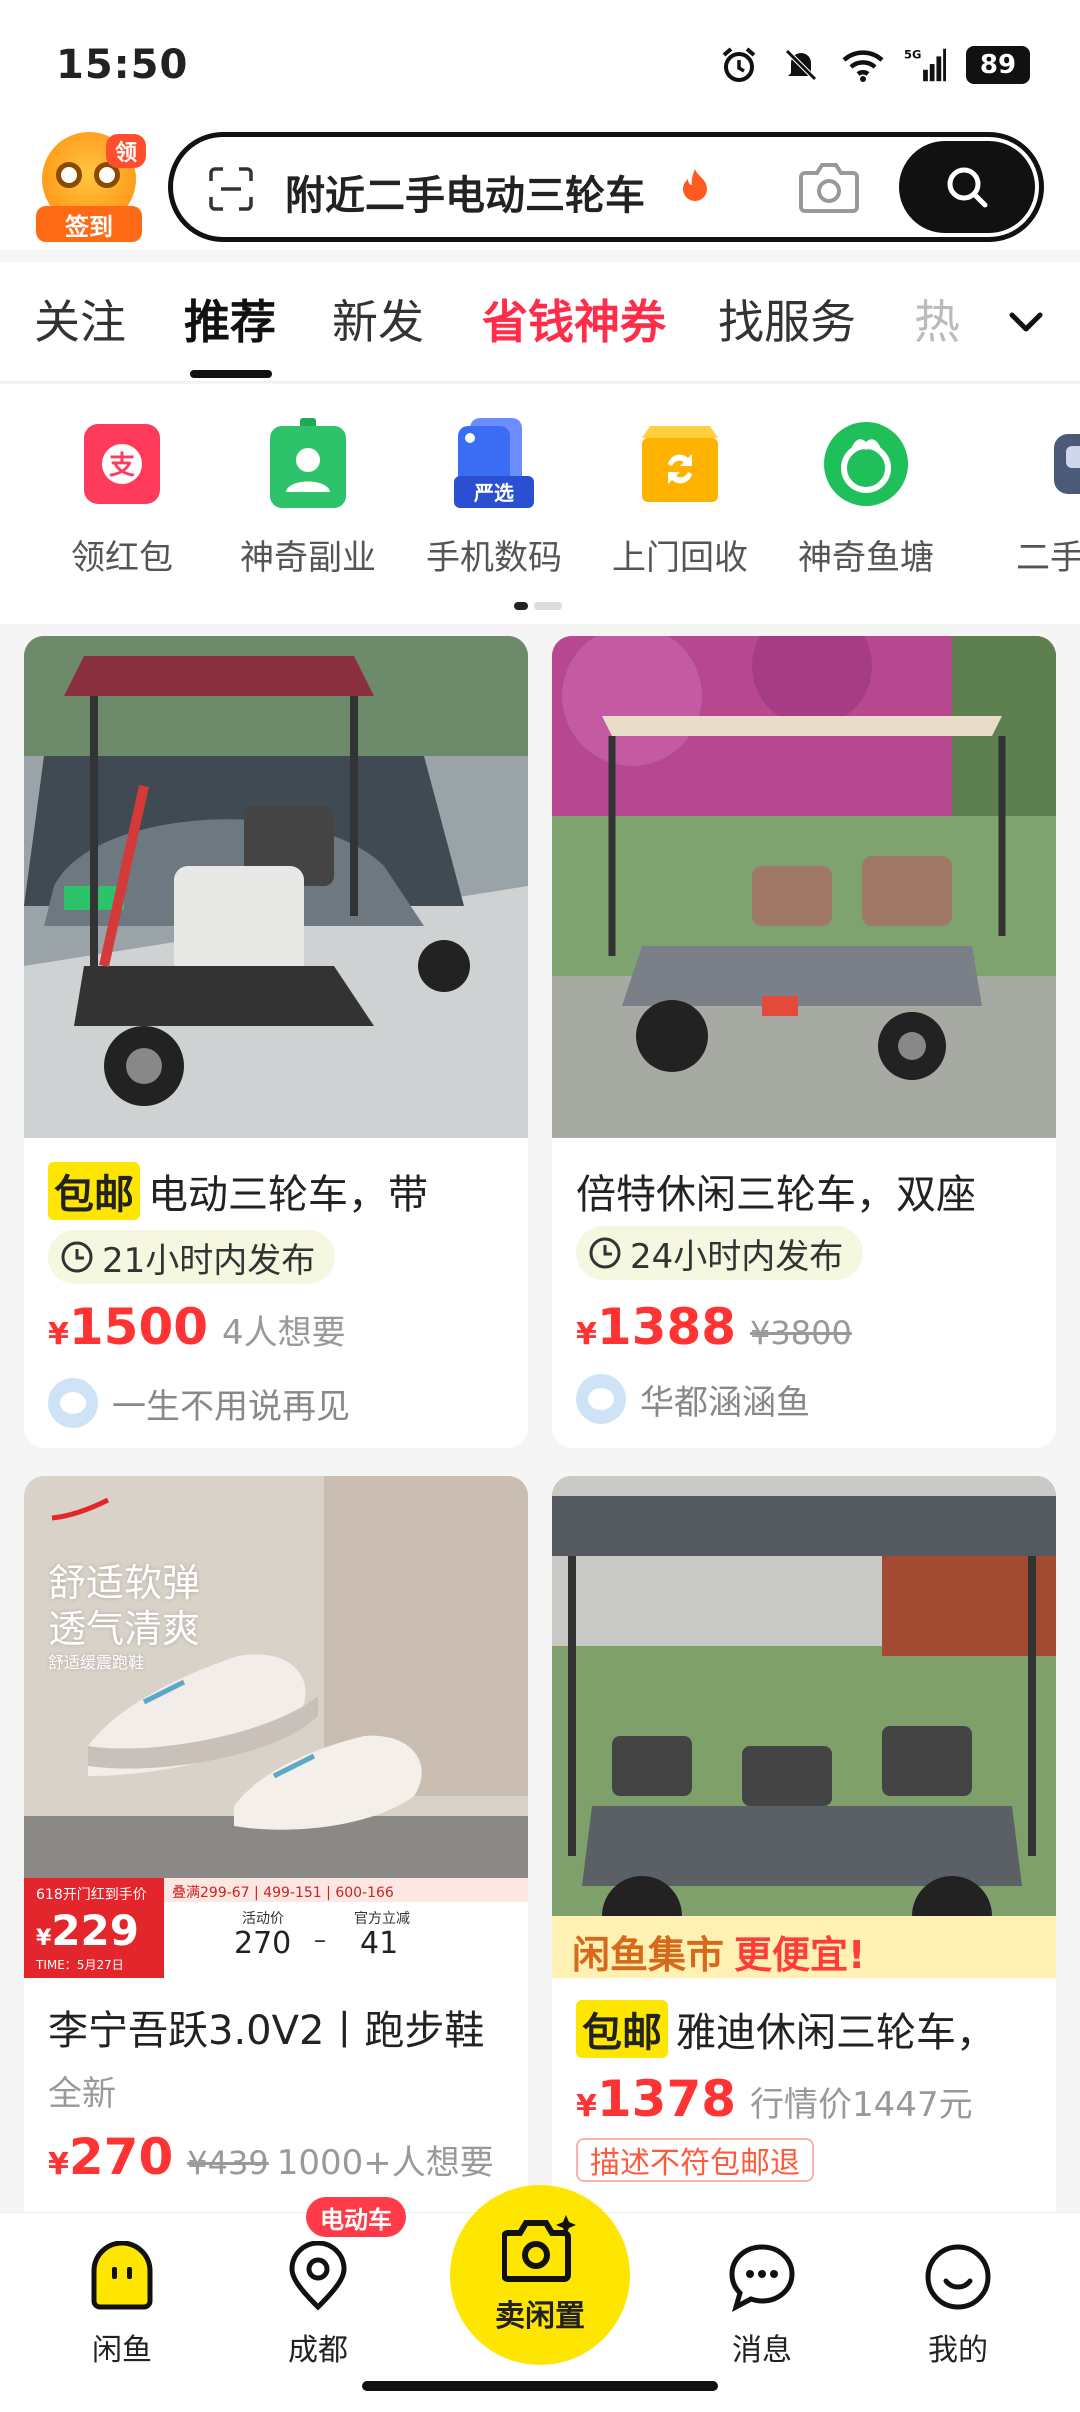 This screenshot has width=1080, height=2412. I want to click on seller-info: 华都涵涵鱼, so click(693, 1399).